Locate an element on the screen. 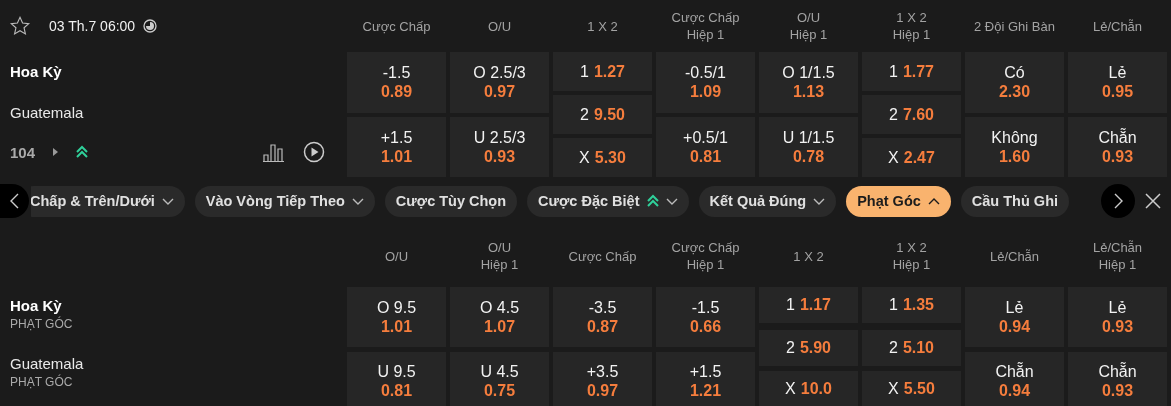 This screenshot has width=1171, height=406. odds-button: 2 9.50 is located at coordinates (602, 114).